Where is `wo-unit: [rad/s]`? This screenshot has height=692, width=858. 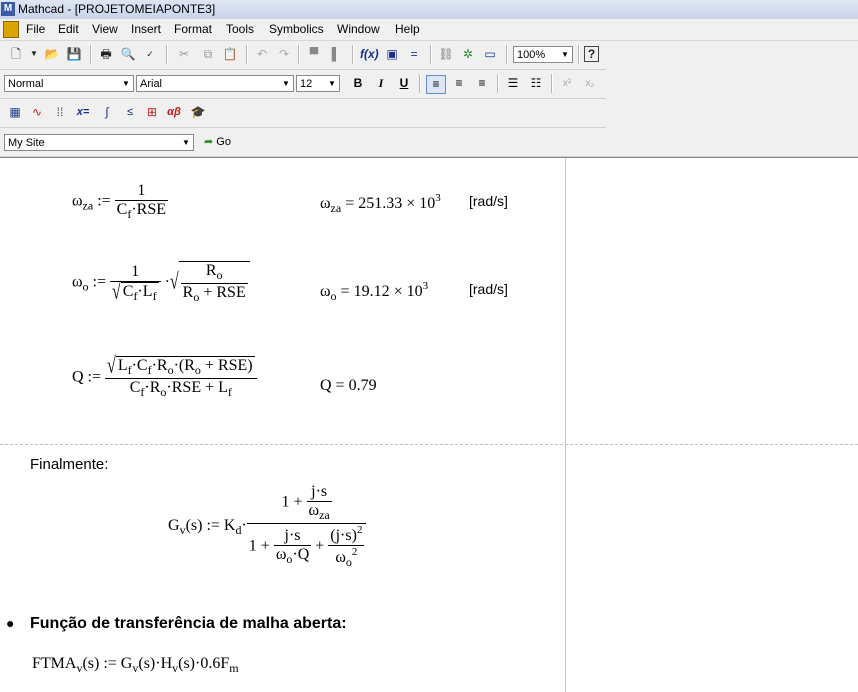 wo-unit: [rad/s] is located at coordinates (488, 289).